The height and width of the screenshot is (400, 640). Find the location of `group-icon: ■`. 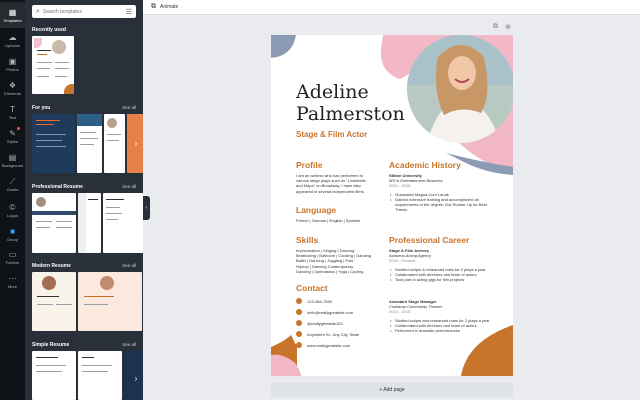

group-icon: ■ is located at coordinates (12, 231).